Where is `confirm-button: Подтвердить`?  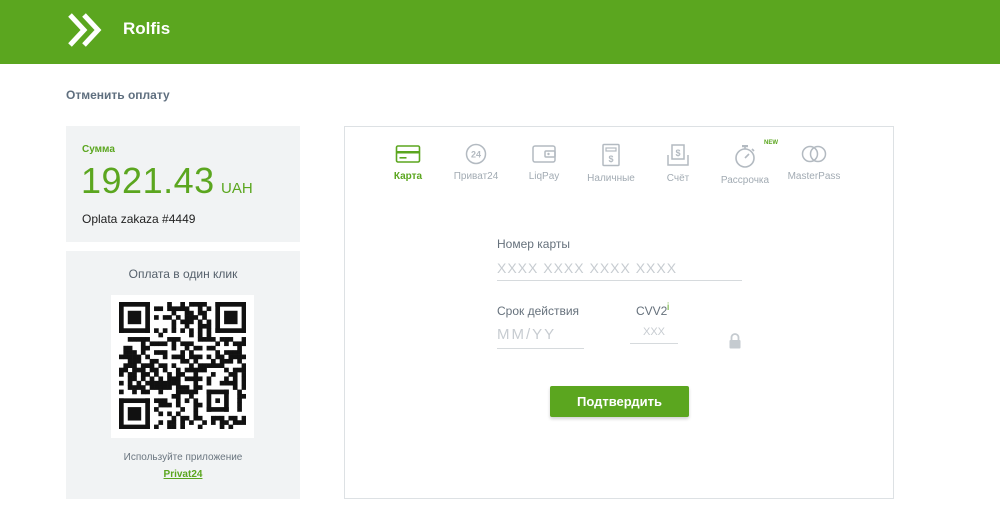
confirm-button: Подтвердить is located at coordinates (619, 401).